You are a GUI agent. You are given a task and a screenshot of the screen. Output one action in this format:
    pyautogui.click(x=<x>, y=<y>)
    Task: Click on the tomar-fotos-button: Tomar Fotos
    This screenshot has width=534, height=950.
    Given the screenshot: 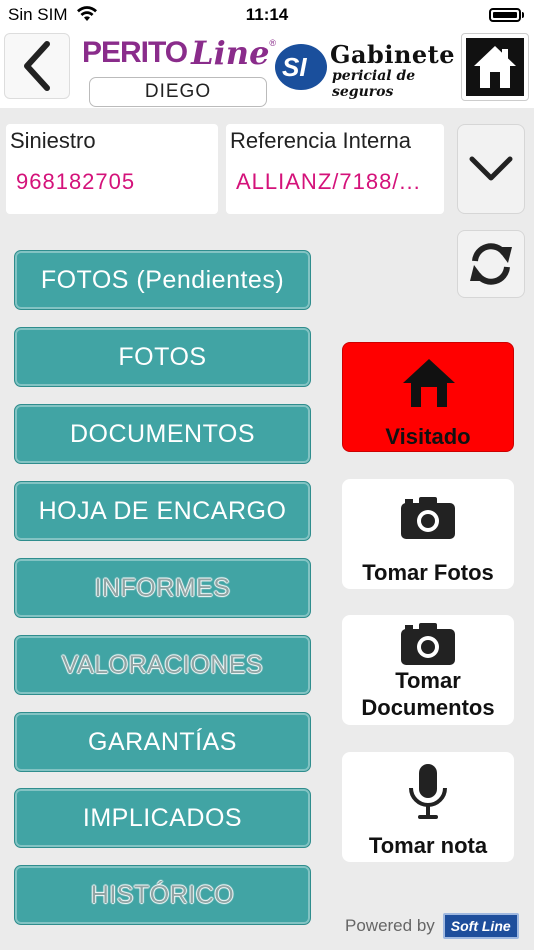 What is the action you would take?
    pyautogui.click(x=428, y=534)
    